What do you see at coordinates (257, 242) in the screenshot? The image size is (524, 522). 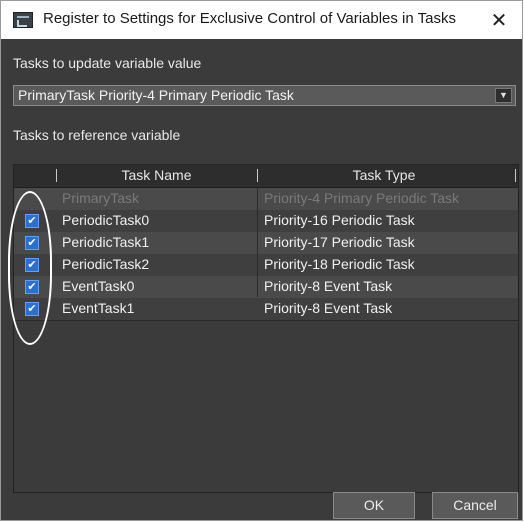 I see `column-divider` at bounding box center [257, 242].